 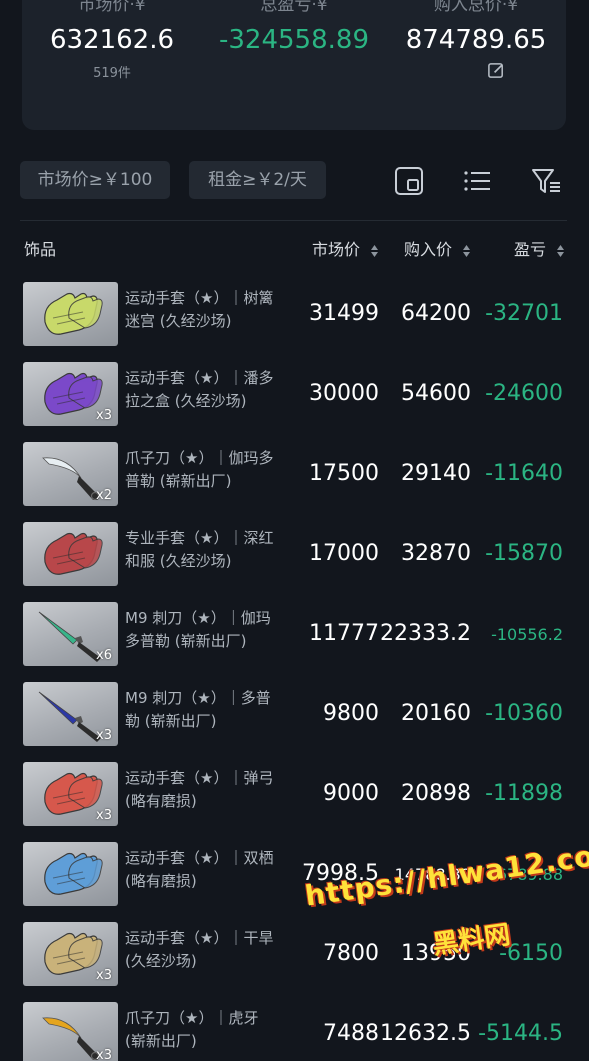 What do you see at coordinates (294, 801) in the screenshot?
I see `table-row: x3 运动手套（★）｜弹弓 (略有磨损) 9000 20898 -11898` at bounding box center [294, 801].